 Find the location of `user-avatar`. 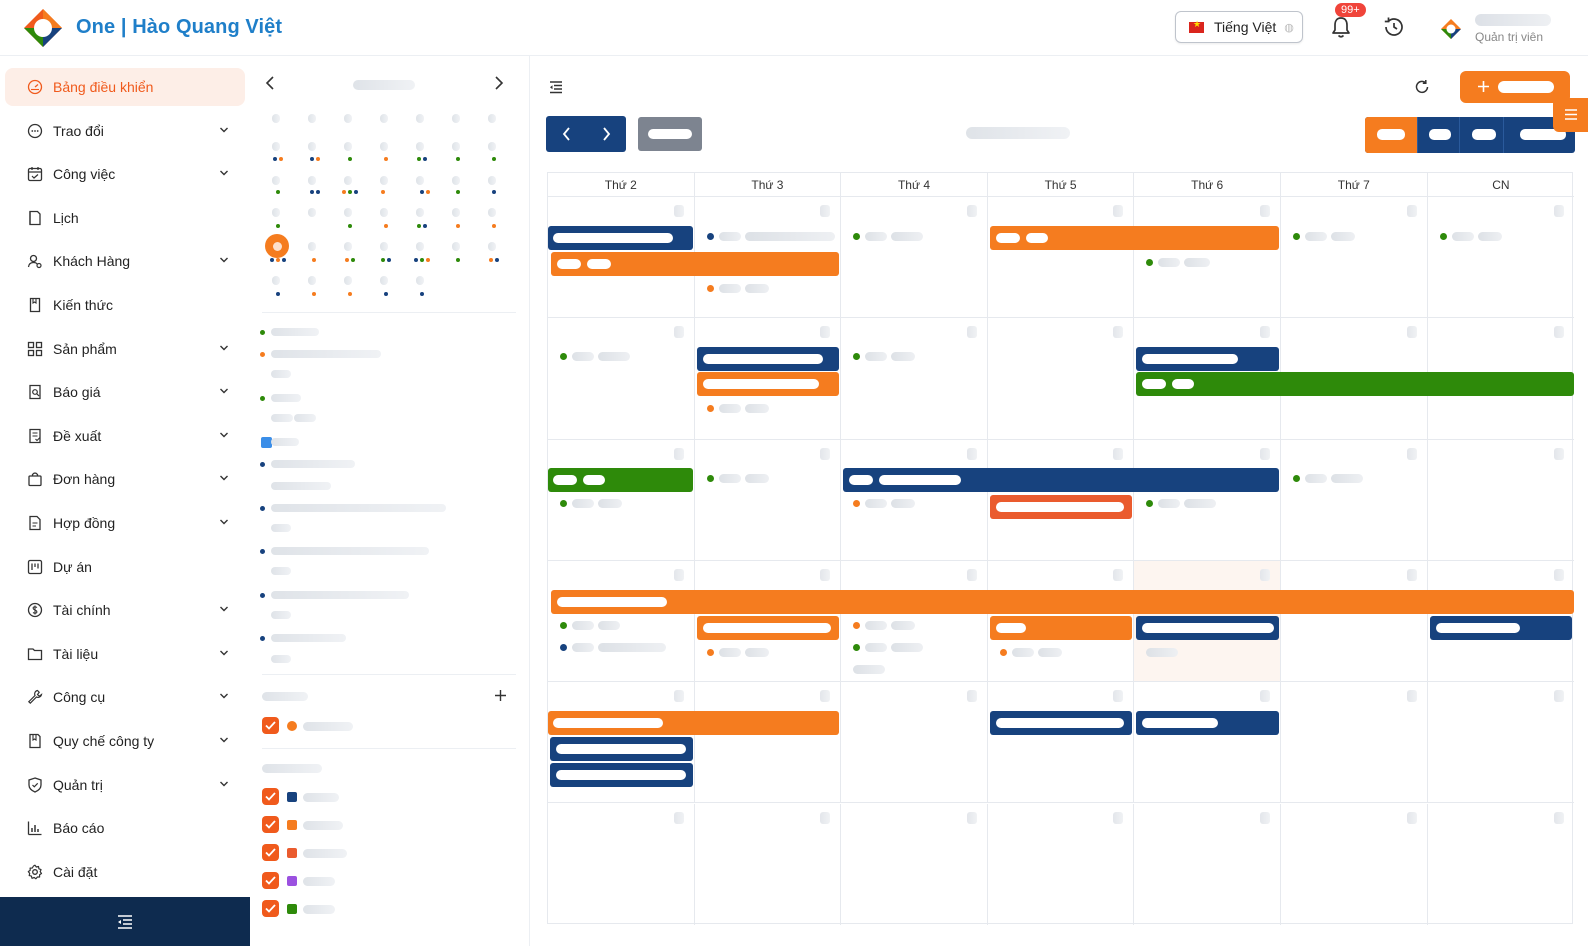

user-avatar is located at coordinates (1451, 29).